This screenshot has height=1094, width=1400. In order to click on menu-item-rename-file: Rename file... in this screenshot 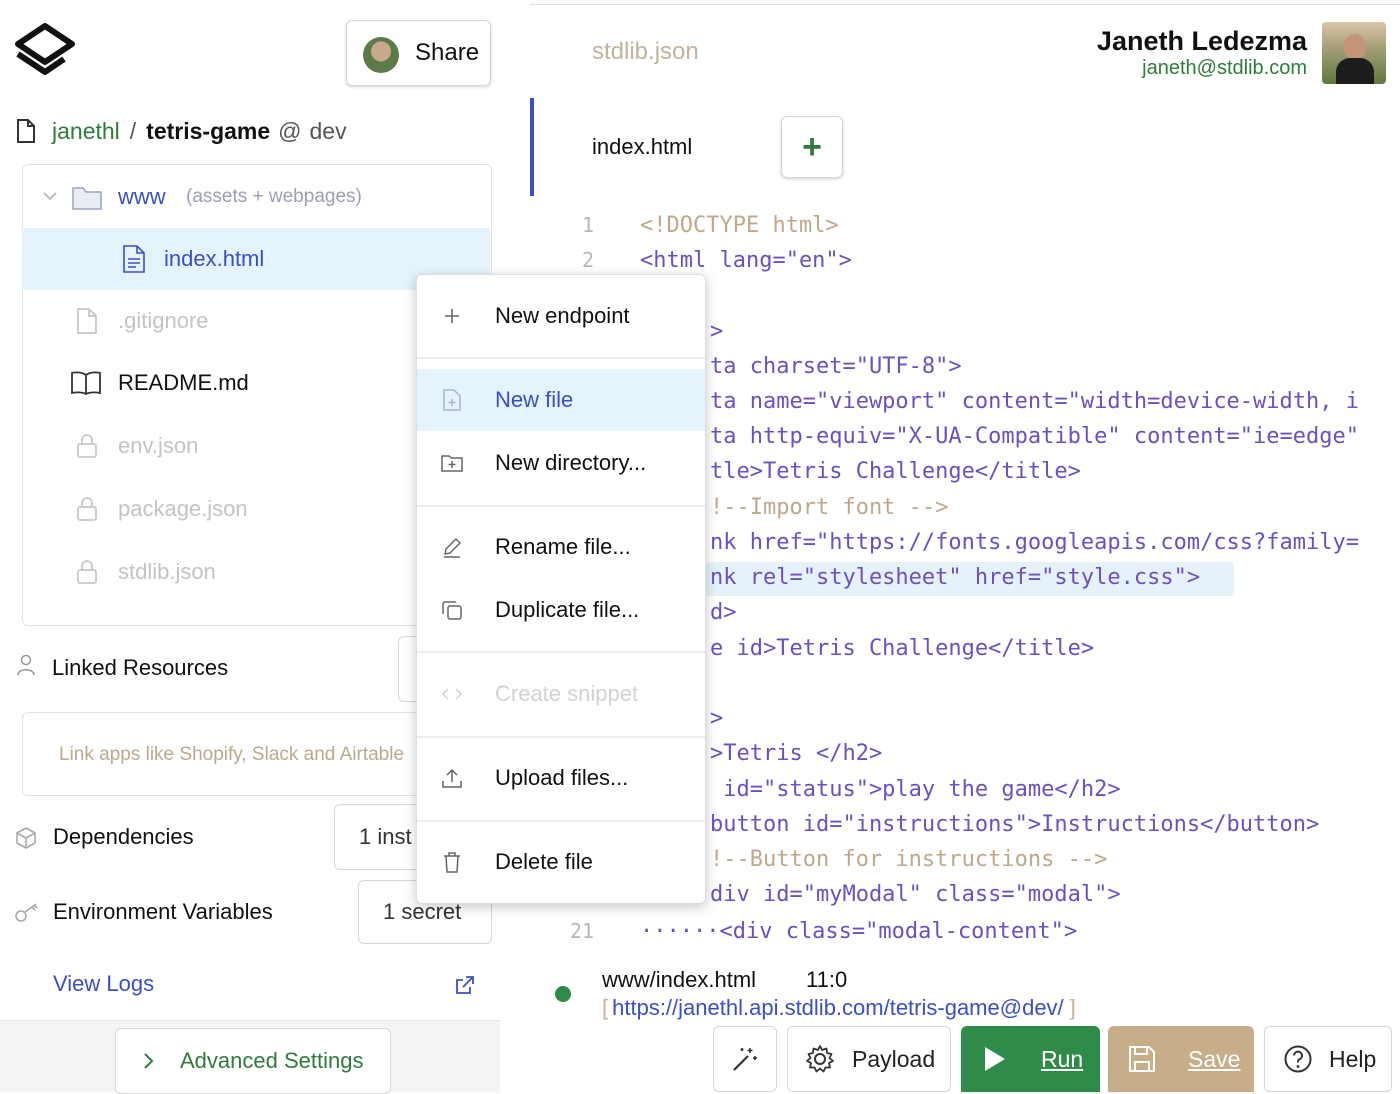, I will do `click(561, 547)`.